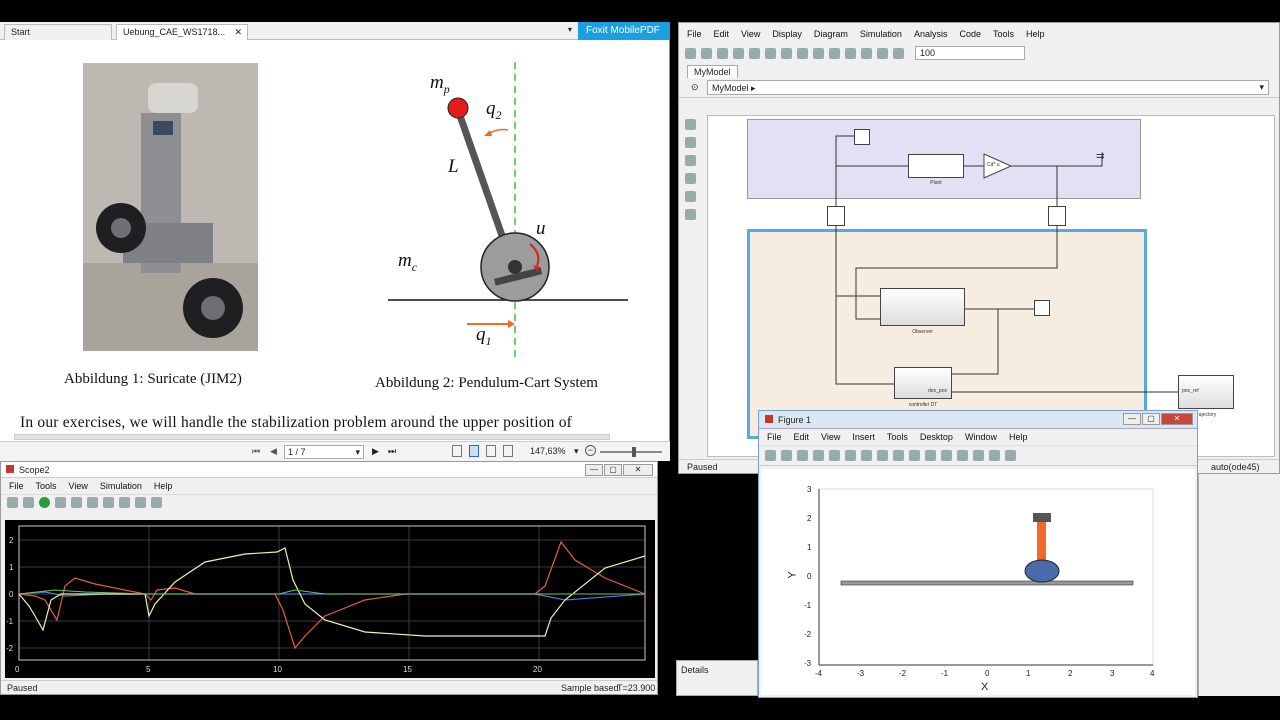  Describe the element at coordinates (690, 142) in the screenshot. I see `fit-to-view-icon` at that location.